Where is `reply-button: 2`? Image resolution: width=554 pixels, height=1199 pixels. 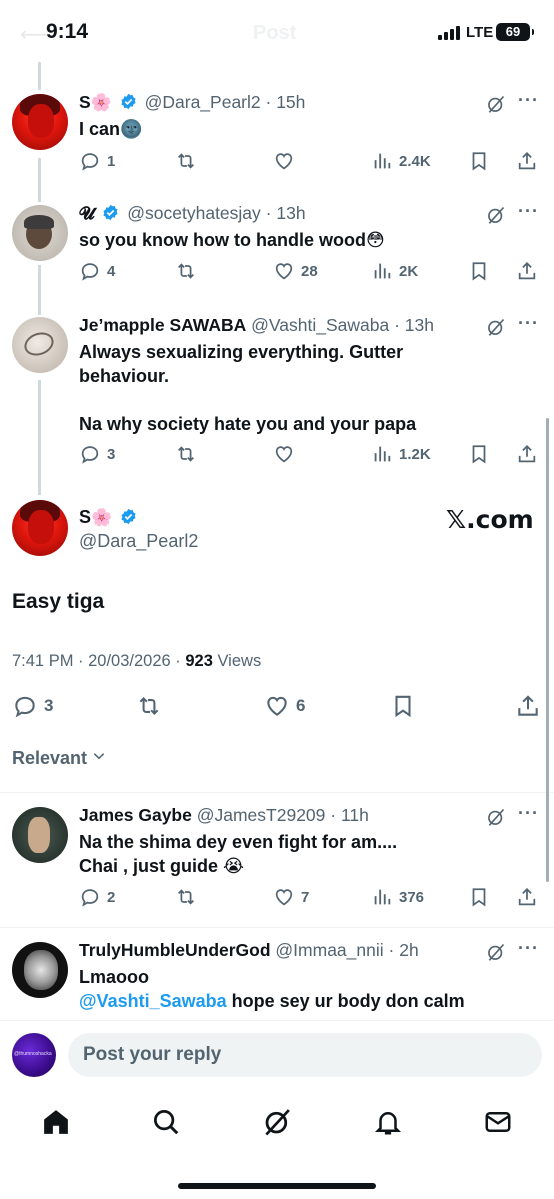 reply-button: 2 is located at coordinates (97, 897).